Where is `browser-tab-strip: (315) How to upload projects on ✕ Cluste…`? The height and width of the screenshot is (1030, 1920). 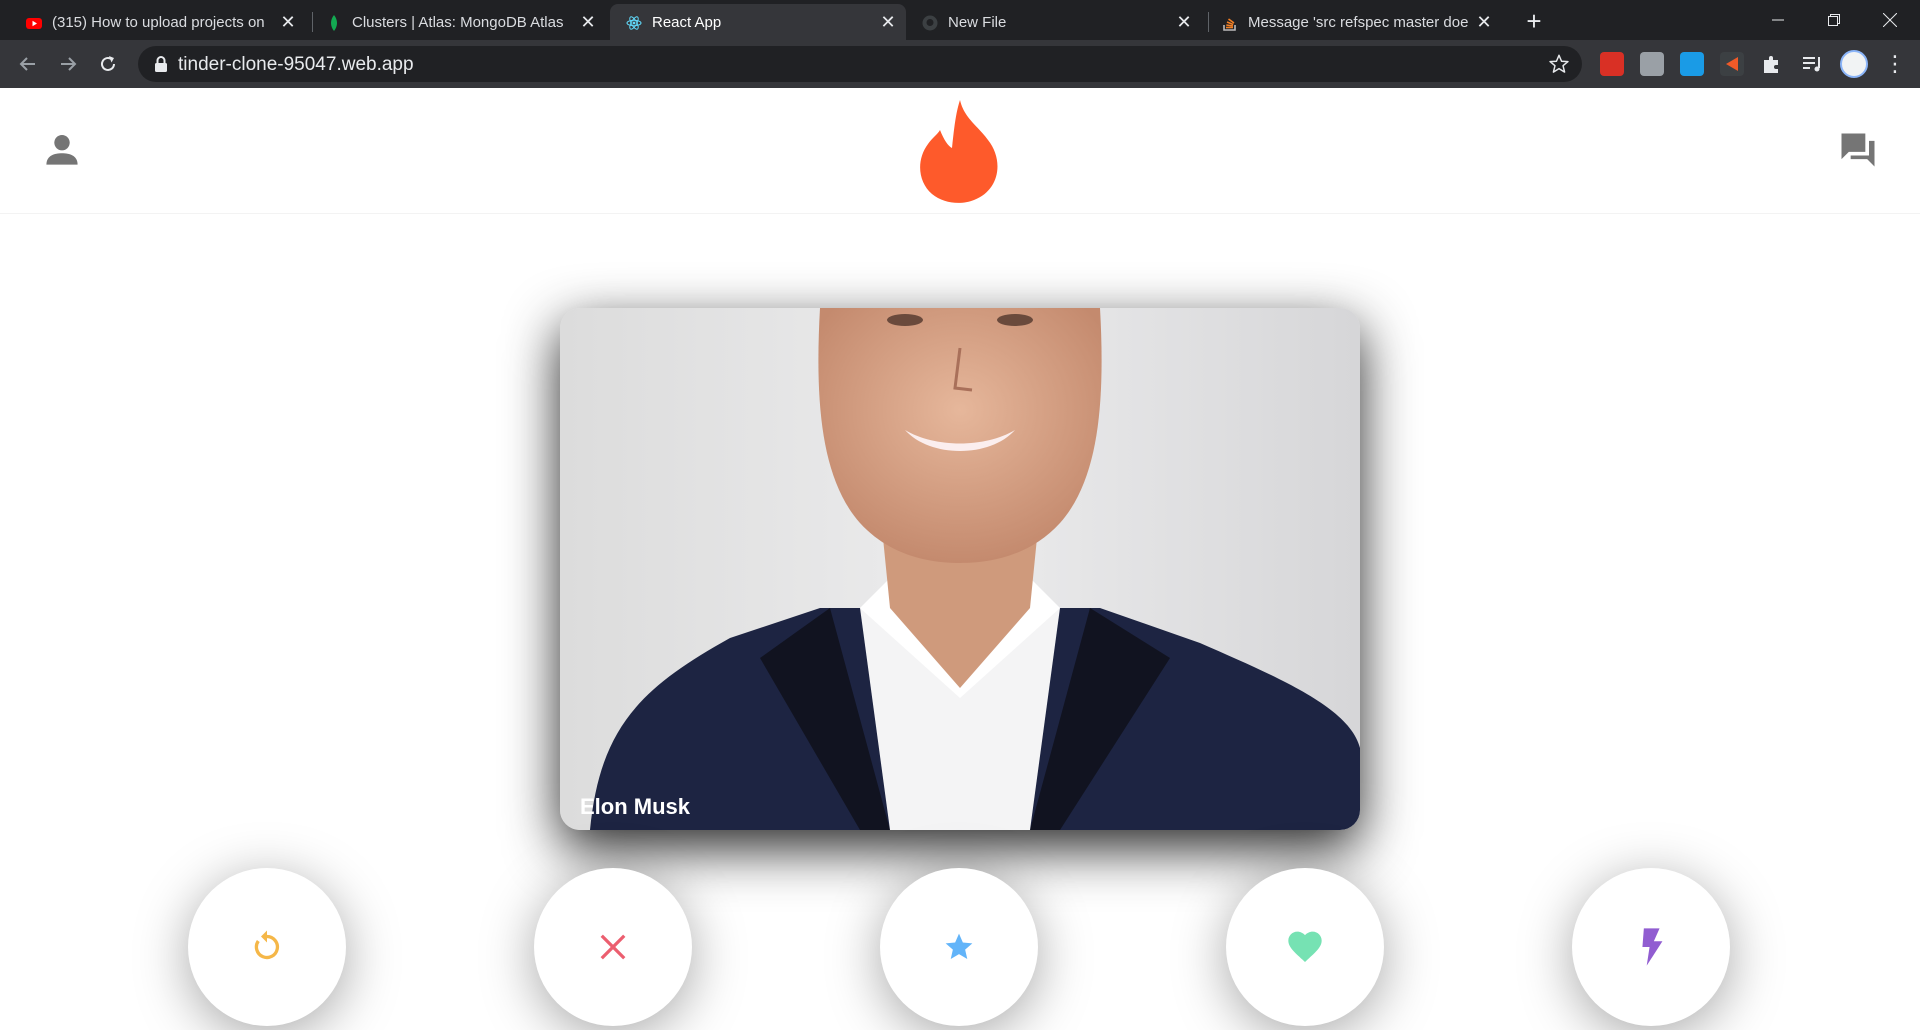 browser-tab-strip: (315) How to upload projects on ✕ Cluste… is located at coordinates (960, 20).